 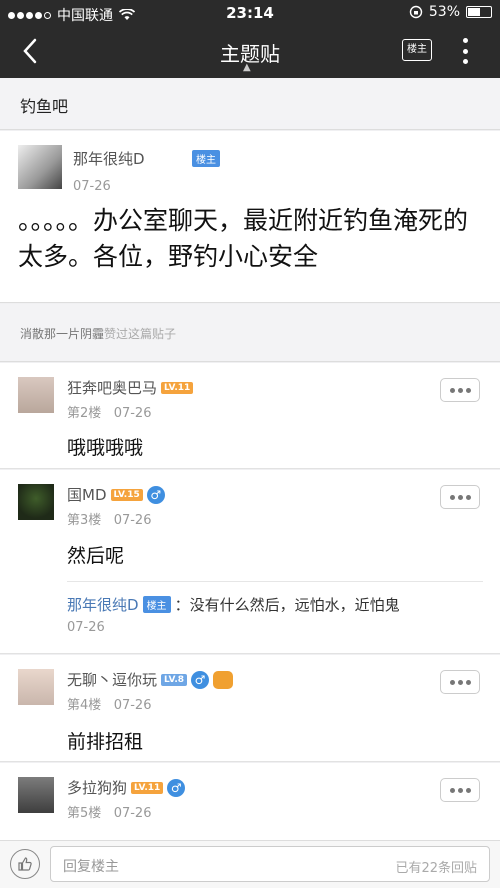 What do you see at coordinates (417, 50) in the screenshot?
I see `louzhu-only-button: 楼主` at bounding box center [417, 50].